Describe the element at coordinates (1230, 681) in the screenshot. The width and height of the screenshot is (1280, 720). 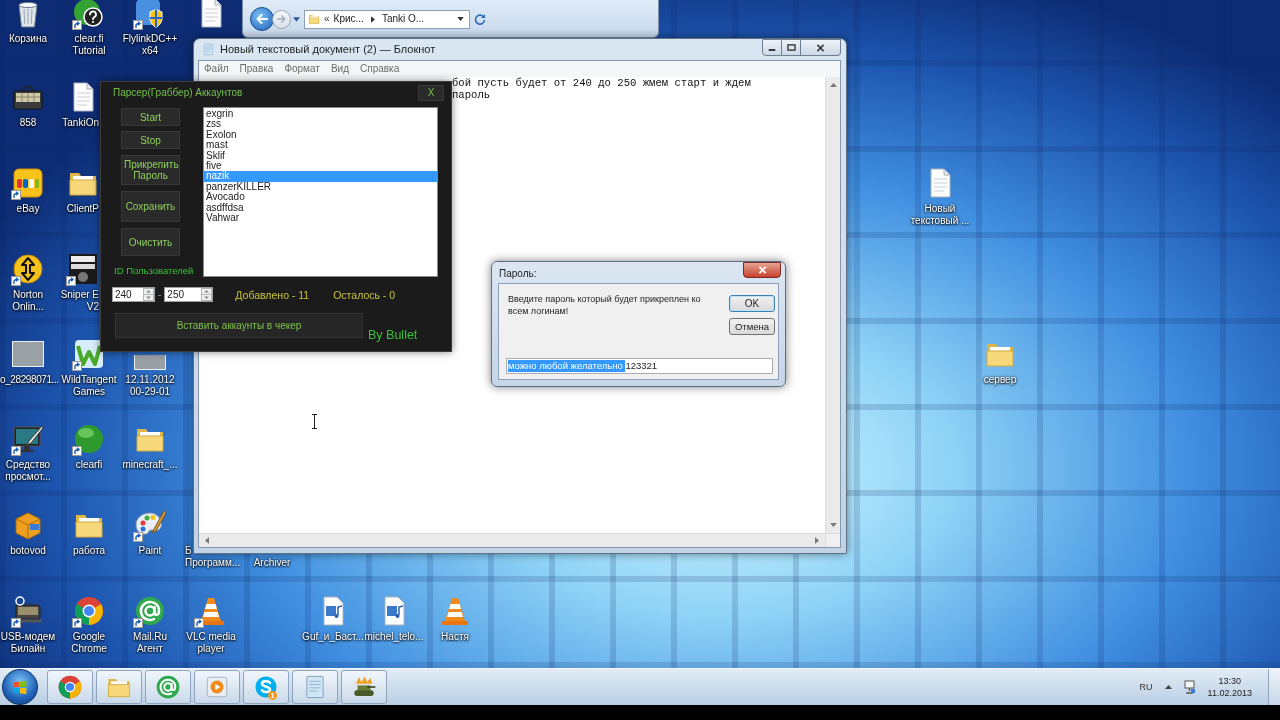
I see `clock-time: 13:30` at that location.